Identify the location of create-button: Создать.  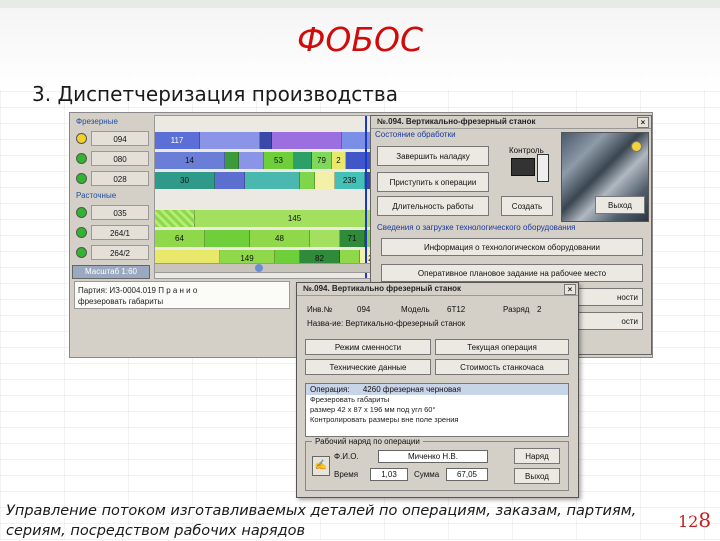
(527, 206).